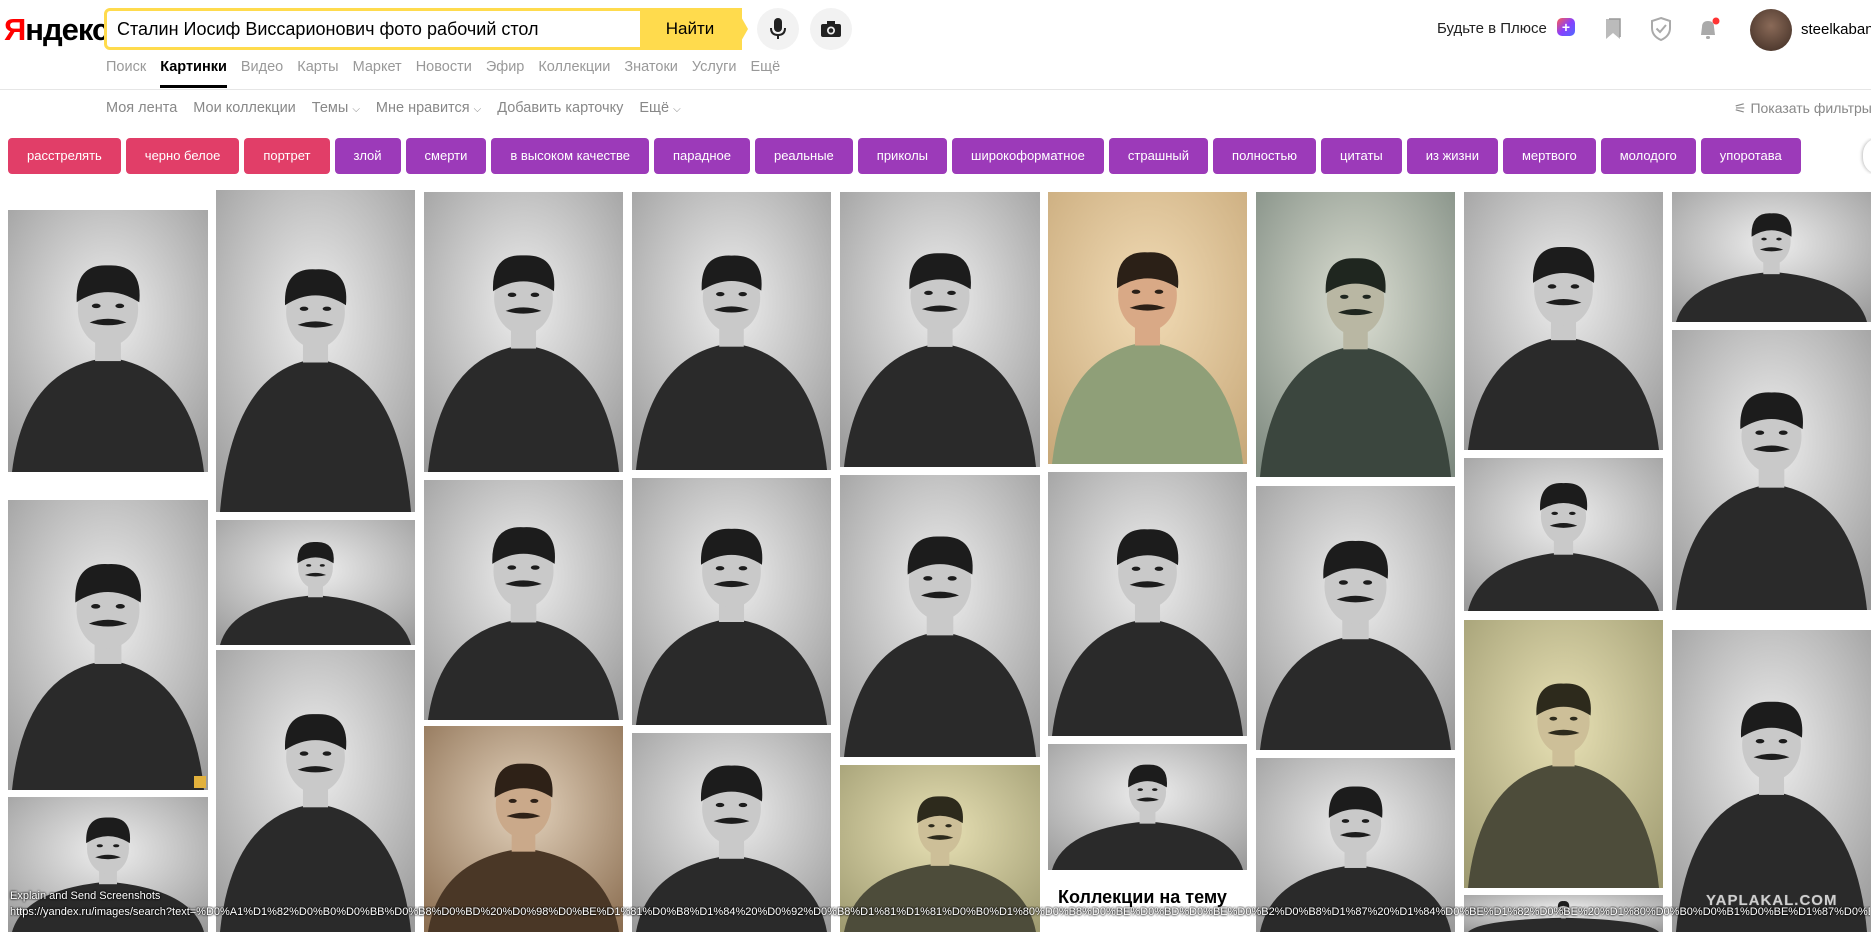 This screenshot has height=932, width=1871. Describe the element at coordinates (831, 29) in the screenshot. I see `camera-icon` at that location.